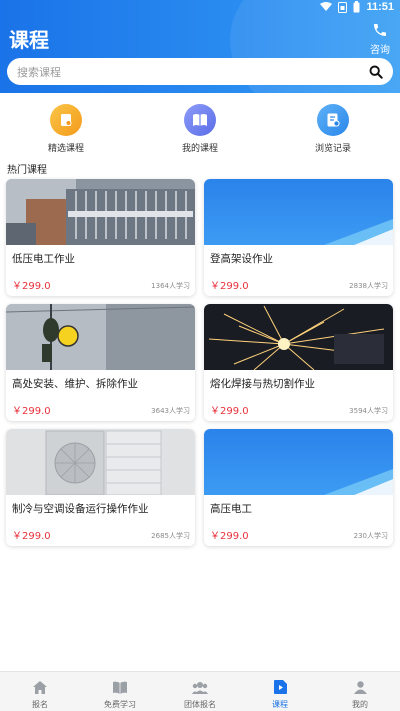 This screenshot has height=711, width=400. What do you see at coordinates (40, 687) in the screenshot?
I see `home-icon` at bounding box center [40, 687].